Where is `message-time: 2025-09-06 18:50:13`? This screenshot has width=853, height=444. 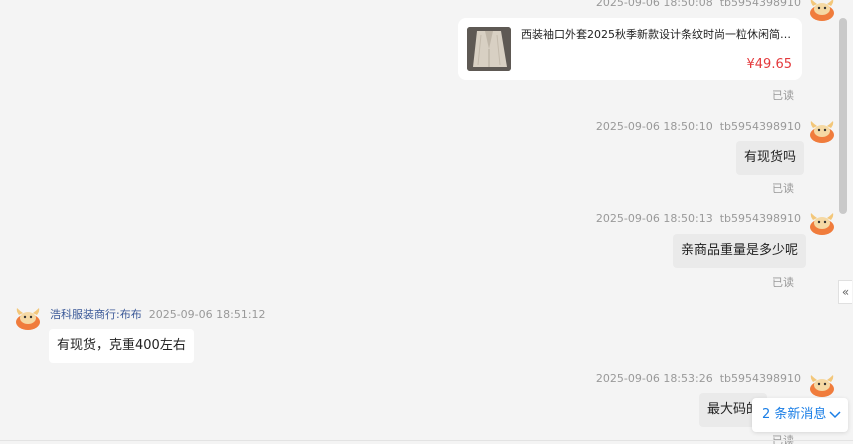
message-time: 2025-09-06 18:50:13 is located at coordinates (654, 218).